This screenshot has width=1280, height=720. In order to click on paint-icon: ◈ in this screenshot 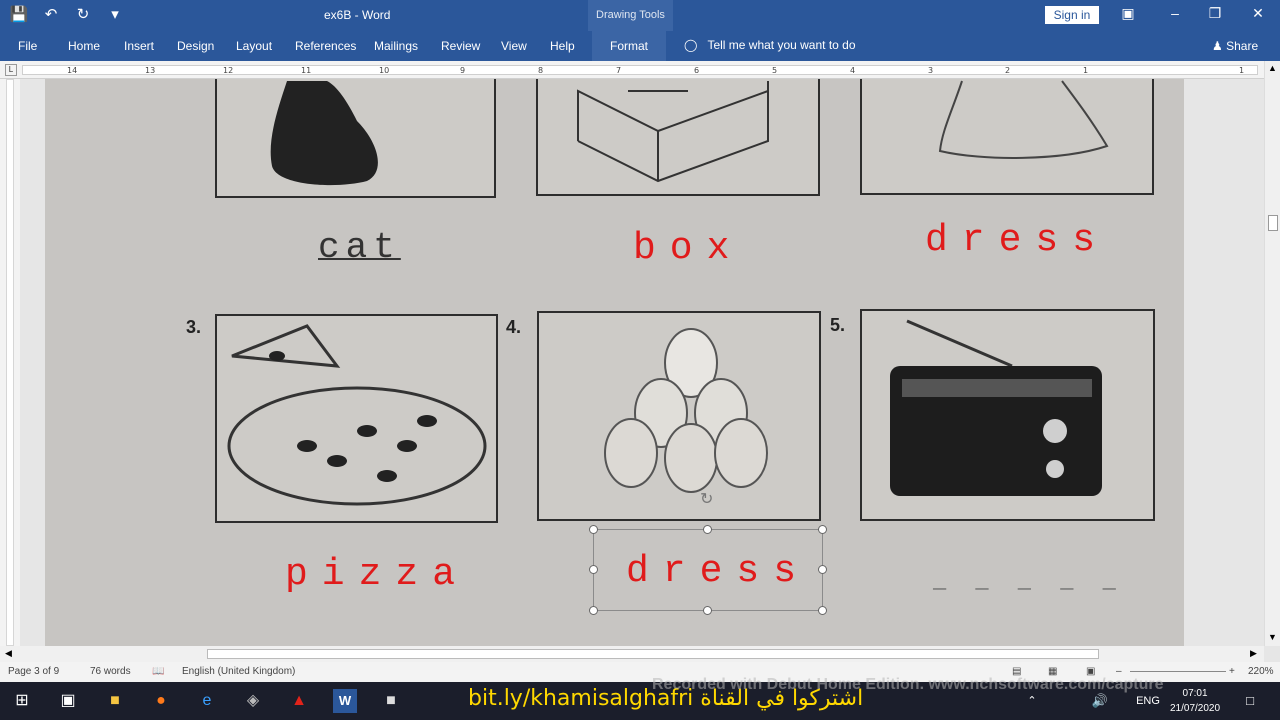, I will do `click(253, 701)`.